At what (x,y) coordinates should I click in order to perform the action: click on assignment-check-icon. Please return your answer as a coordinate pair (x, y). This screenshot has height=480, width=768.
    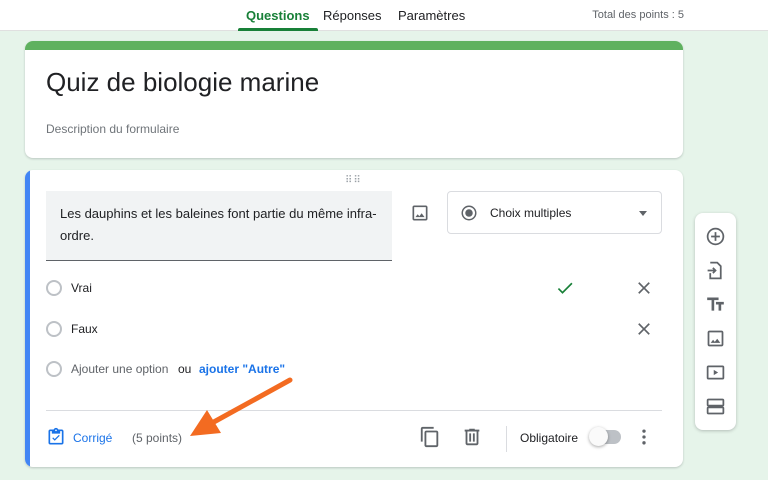
    Looking at the image, I should click on (56, 439).